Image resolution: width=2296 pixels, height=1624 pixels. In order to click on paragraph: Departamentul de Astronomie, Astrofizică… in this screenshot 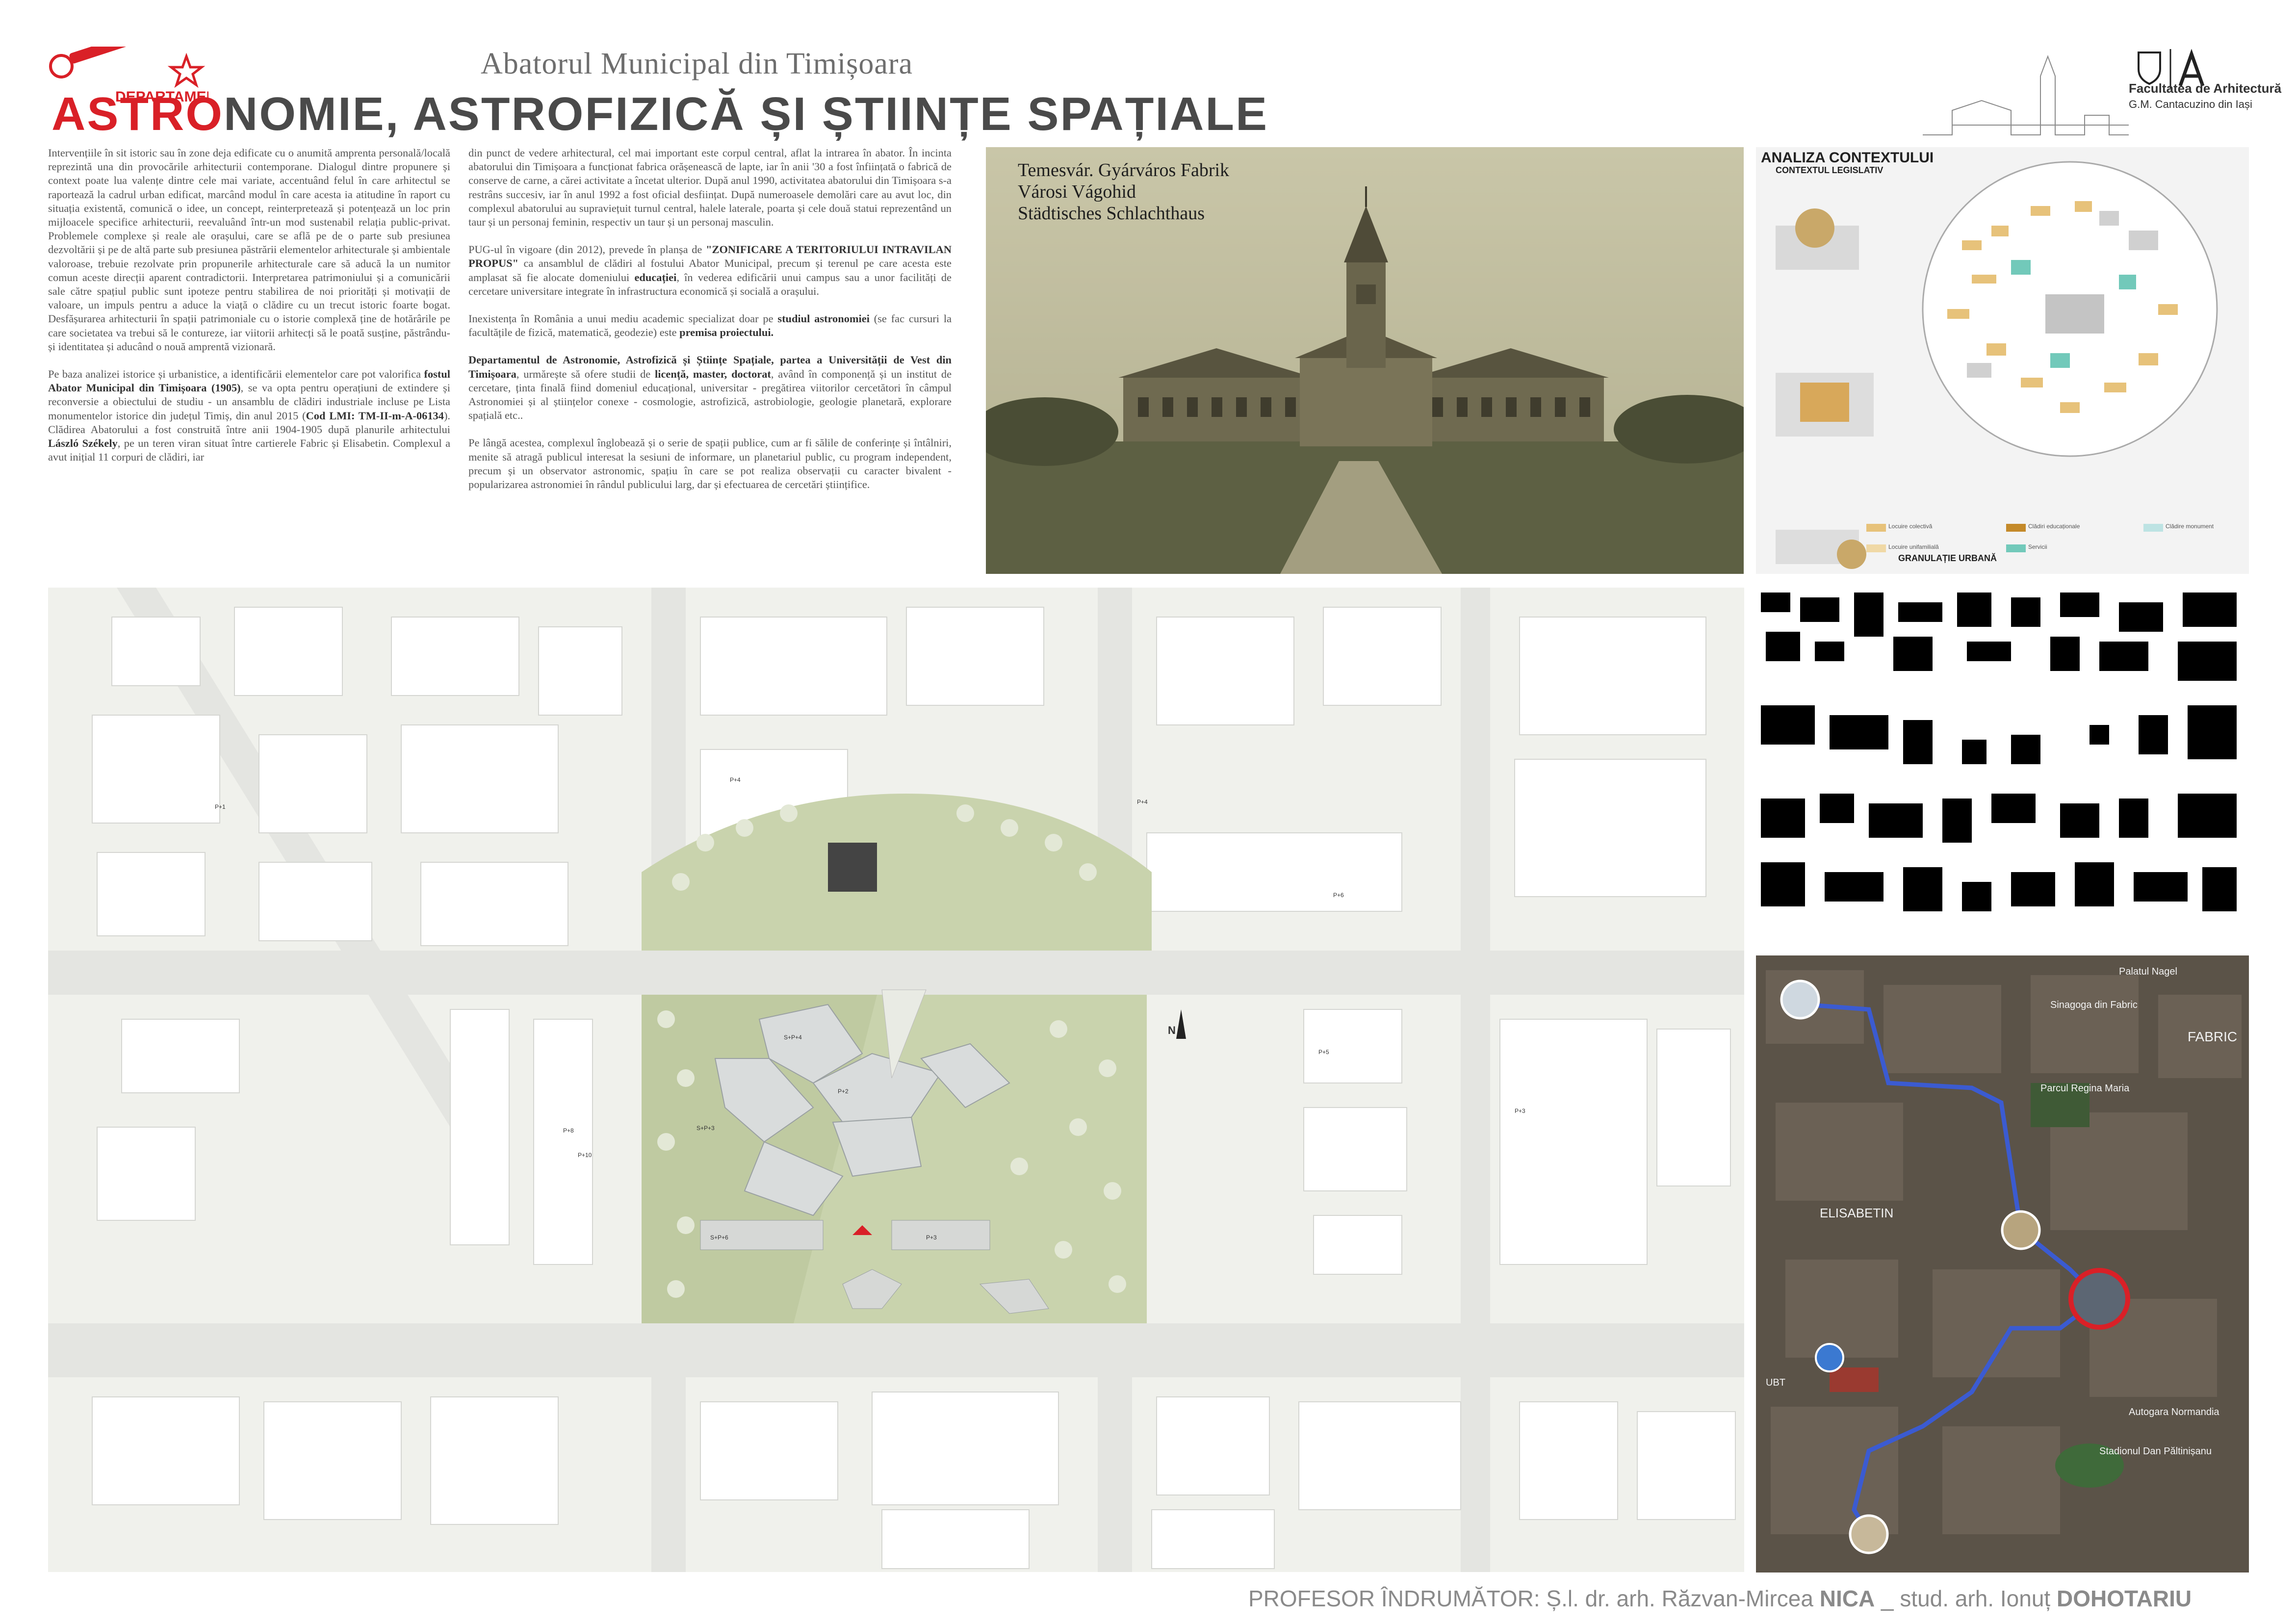, I will do `click(710, 388)`.